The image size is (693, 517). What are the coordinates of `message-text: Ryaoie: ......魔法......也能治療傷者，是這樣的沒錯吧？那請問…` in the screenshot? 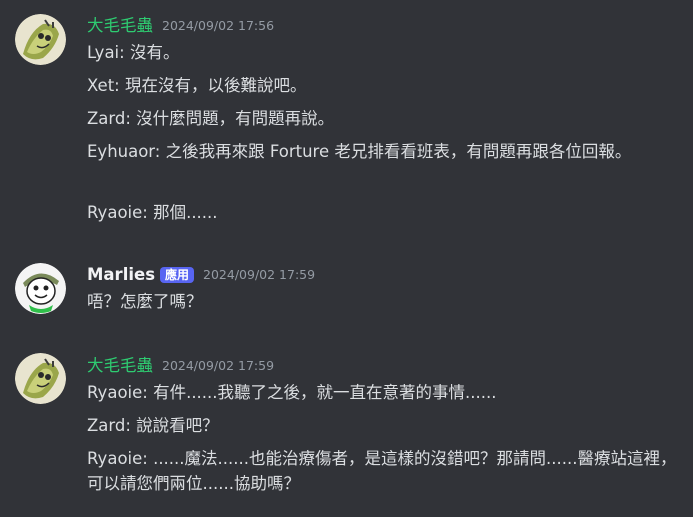 It's located at (382, 471).